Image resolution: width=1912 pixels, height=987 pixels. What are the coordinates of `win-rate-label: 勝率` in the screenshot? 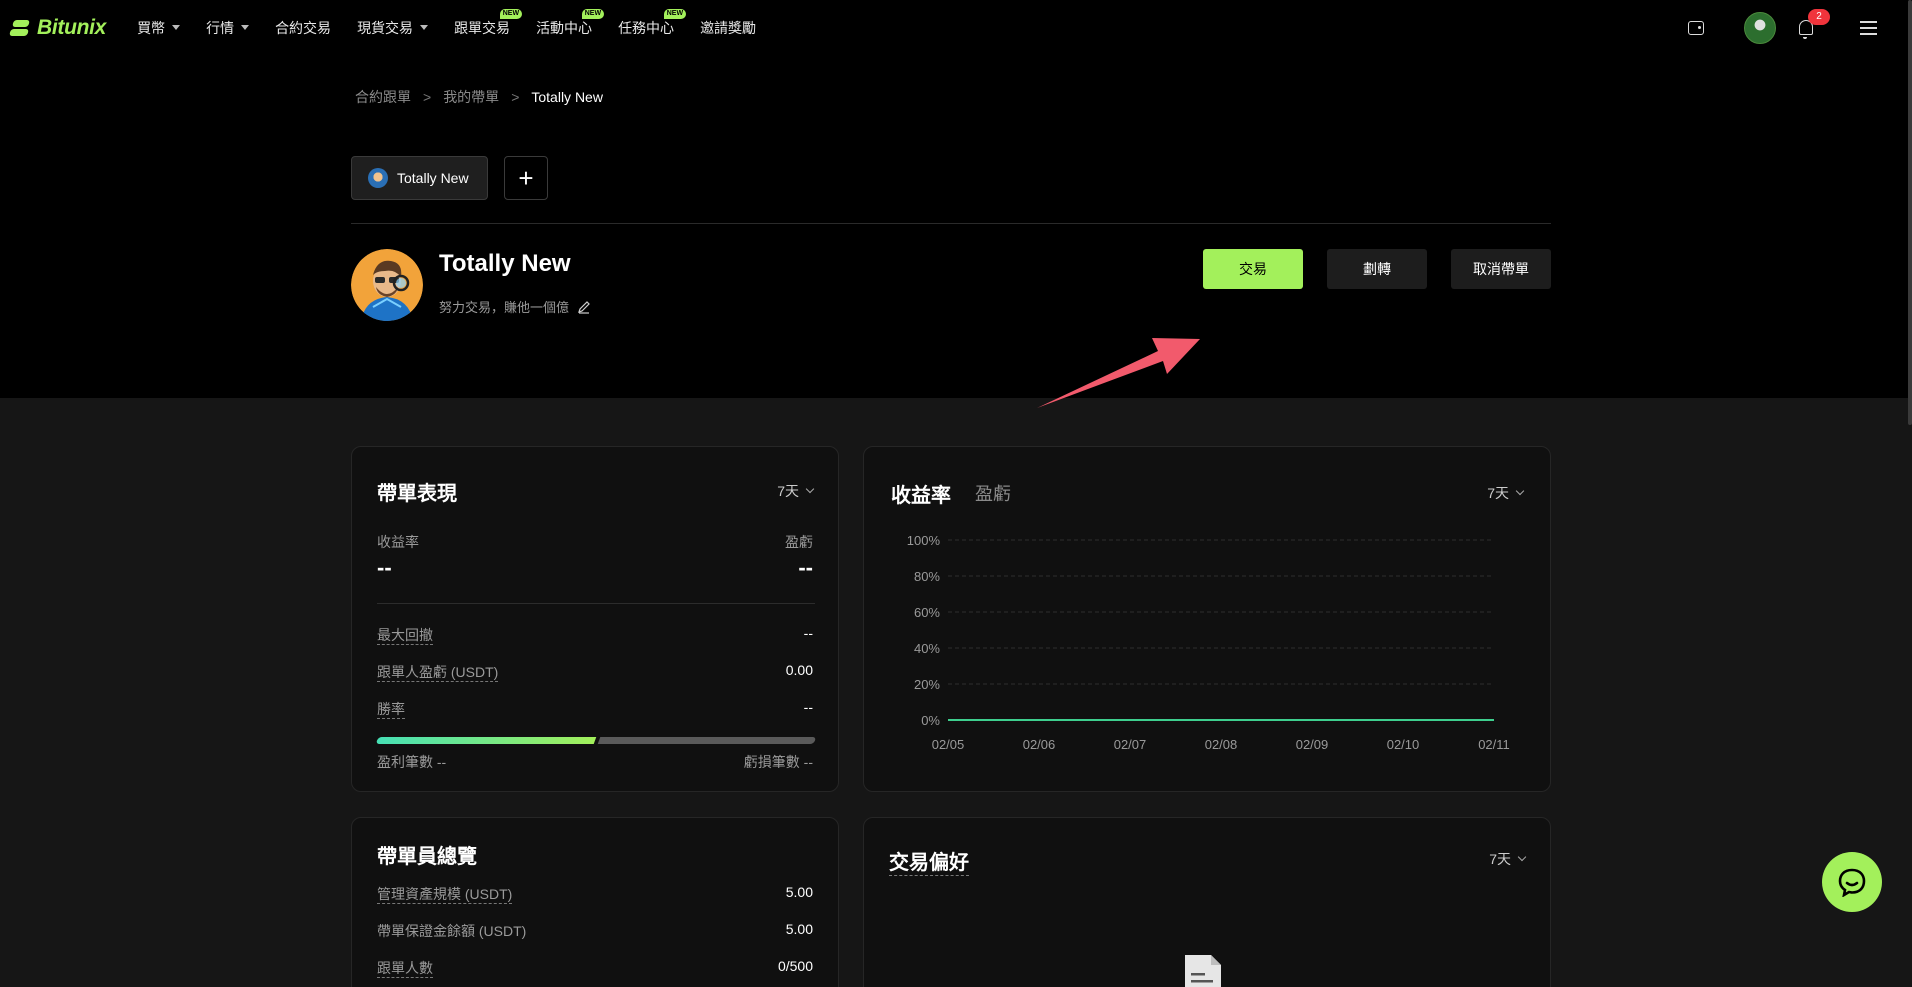 It's located at (391, 709).